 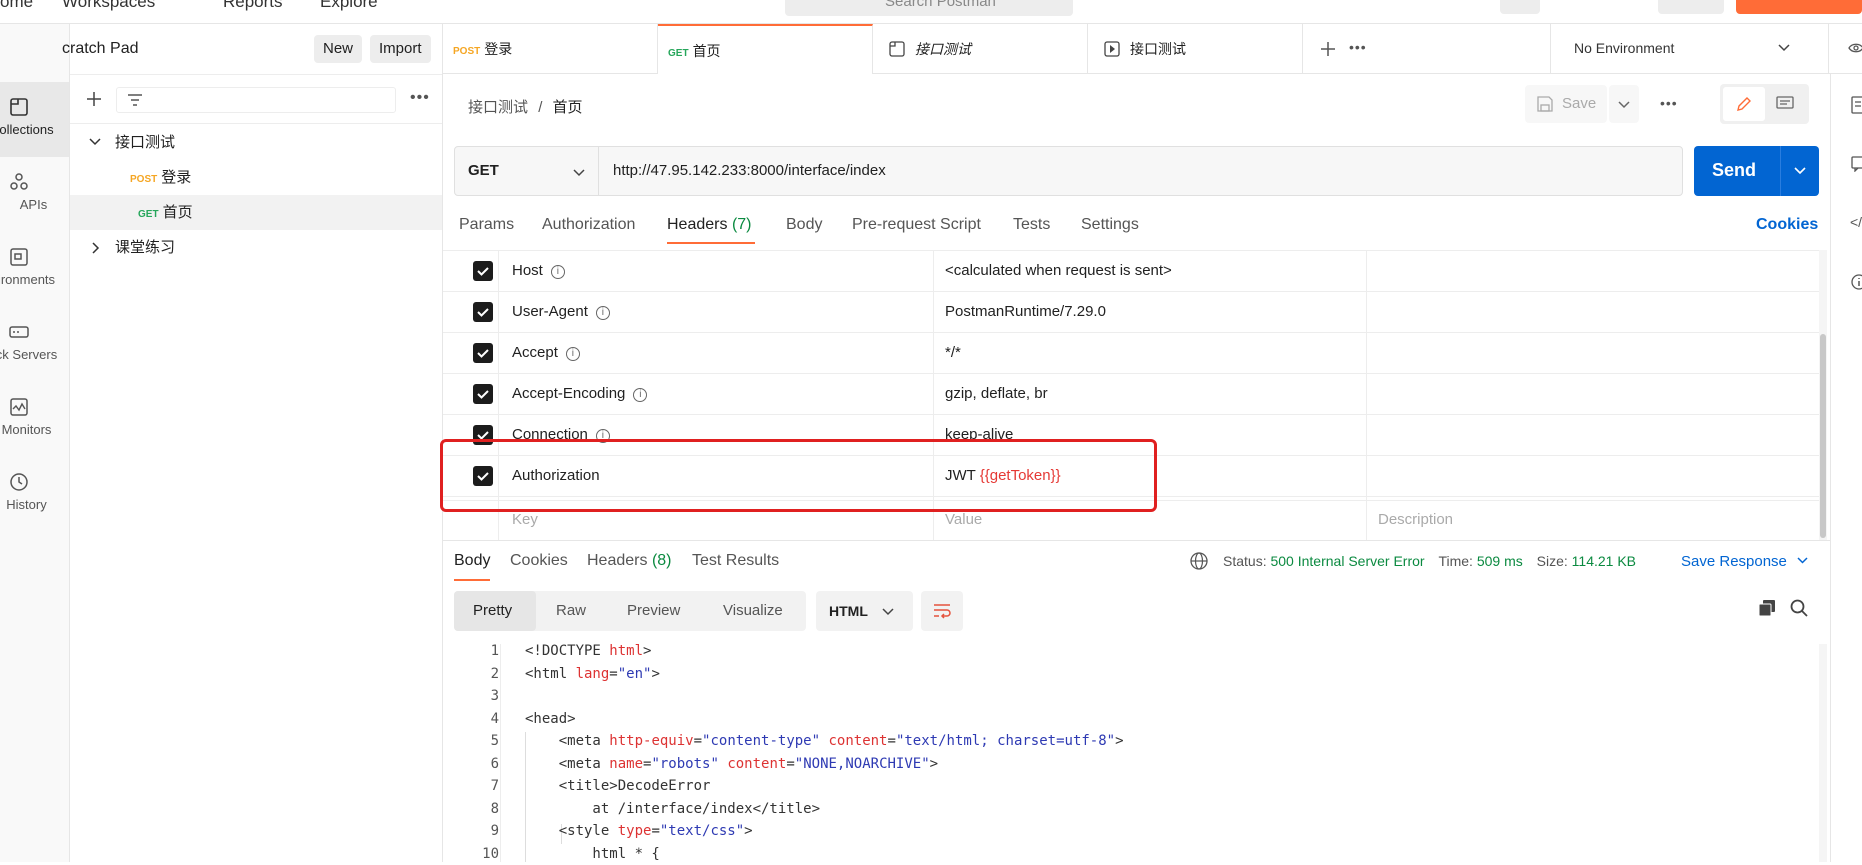 What do you see at coordinates (34, 419) in the screenshot?
I see `rail-monitors: Monitors` at bounding box center [34, 419].